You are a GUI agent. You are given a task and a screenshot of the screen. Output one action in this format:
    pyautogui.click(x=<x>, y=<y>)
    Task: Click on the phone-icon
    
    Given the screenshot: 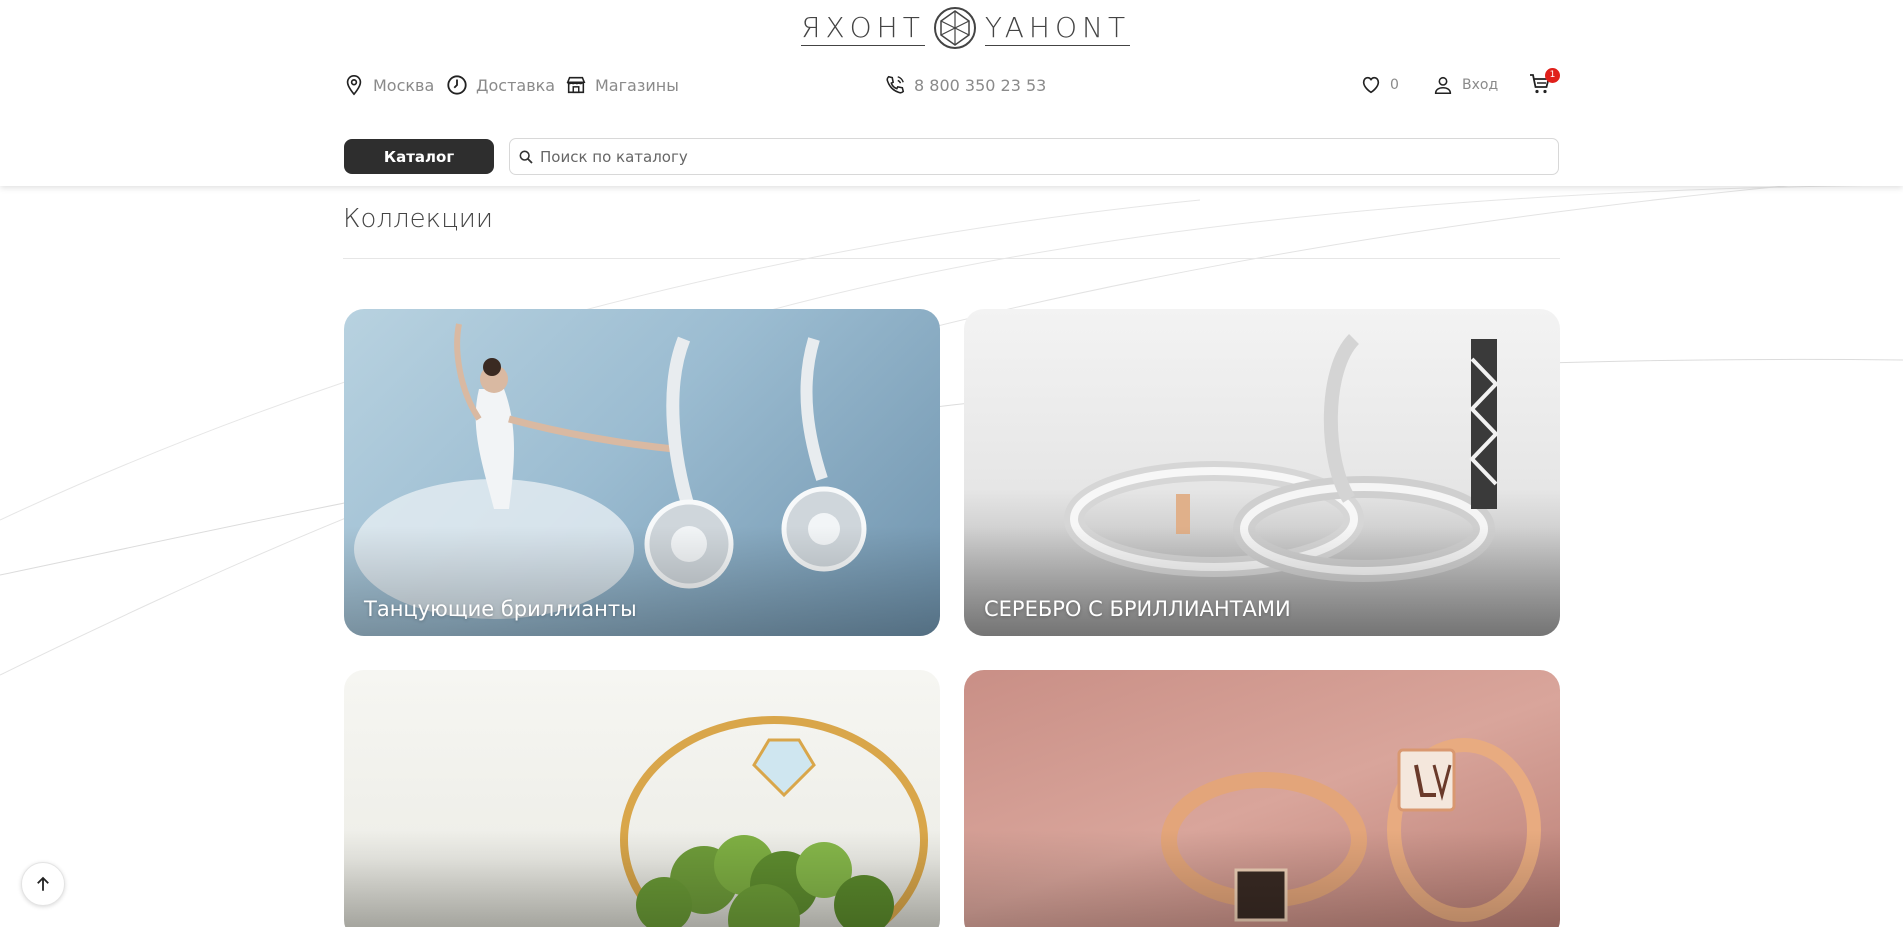 What is the action you would take?
    pyautogui.click(x=895, y=84)
    